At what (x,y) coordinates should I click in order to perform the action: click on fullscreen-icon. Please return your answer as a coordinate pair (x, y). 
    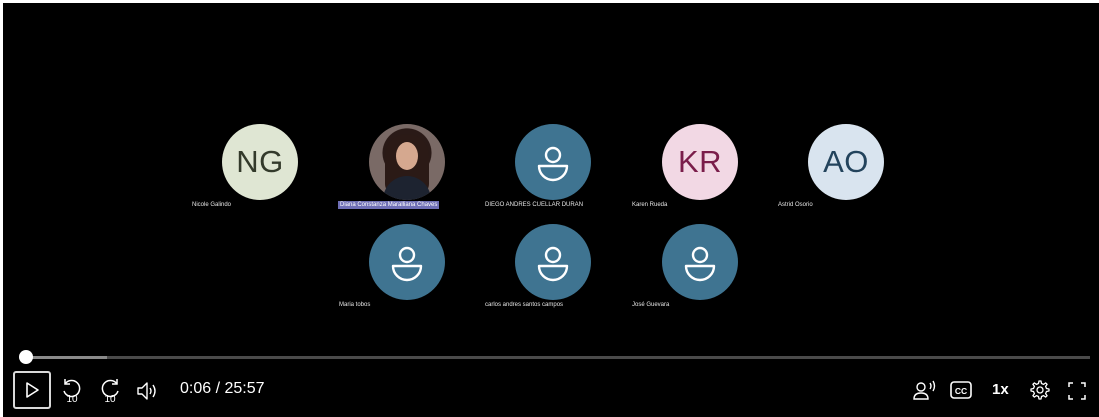
    Looking at the image, I should click on (1077, 391).